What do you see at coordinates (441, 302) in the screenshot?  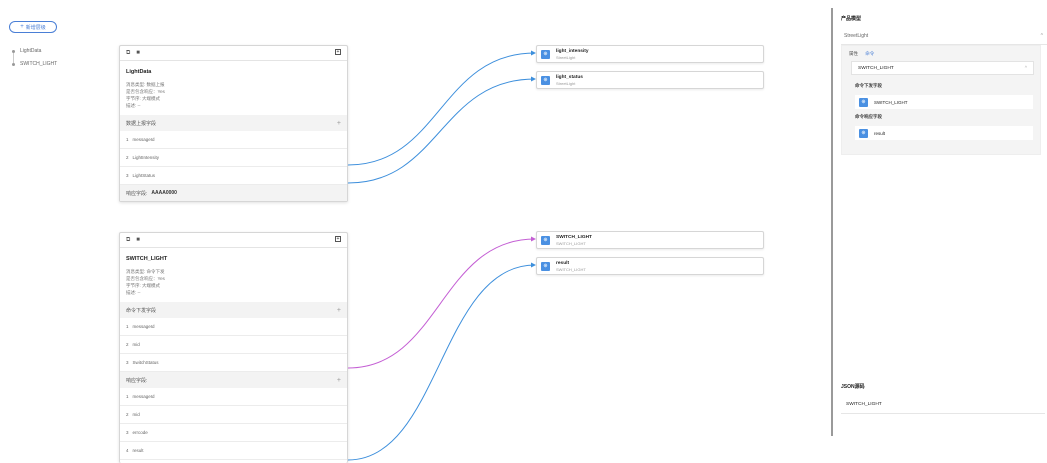 I see `link-switchstatus` at bounding box center [441, 302].